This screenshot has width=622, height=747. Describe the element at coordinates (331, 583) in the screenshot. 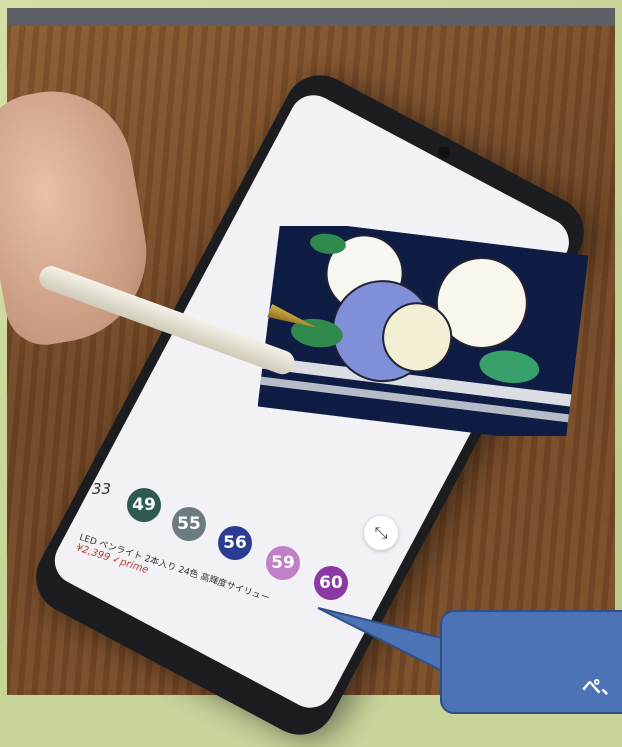

I see `palette-swatch-60: 60` at that location.